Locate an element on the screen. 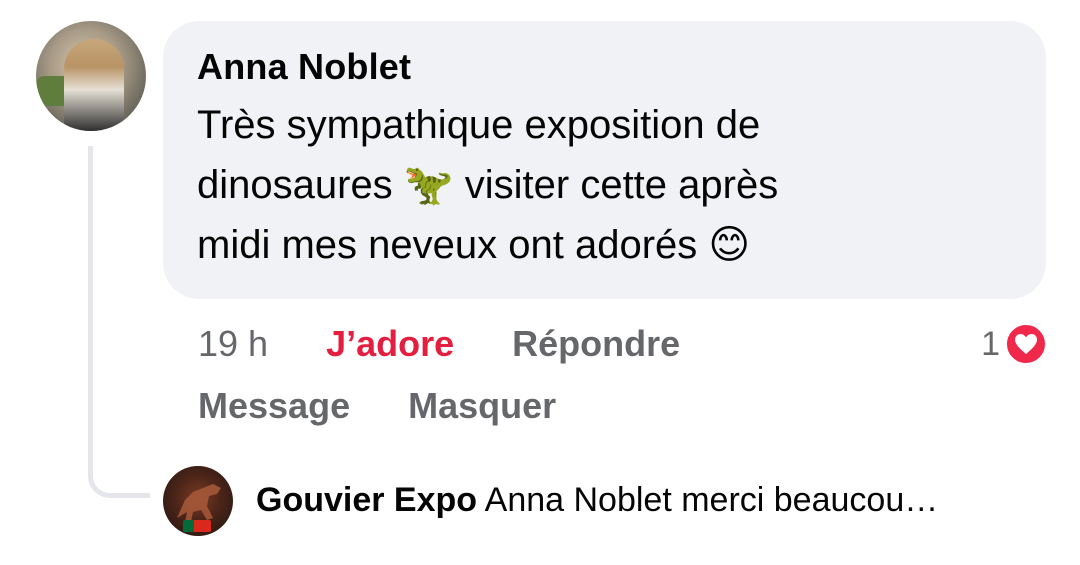 The image size is (1080, 565). commenter-avatar is located at coordinates (91, 76).